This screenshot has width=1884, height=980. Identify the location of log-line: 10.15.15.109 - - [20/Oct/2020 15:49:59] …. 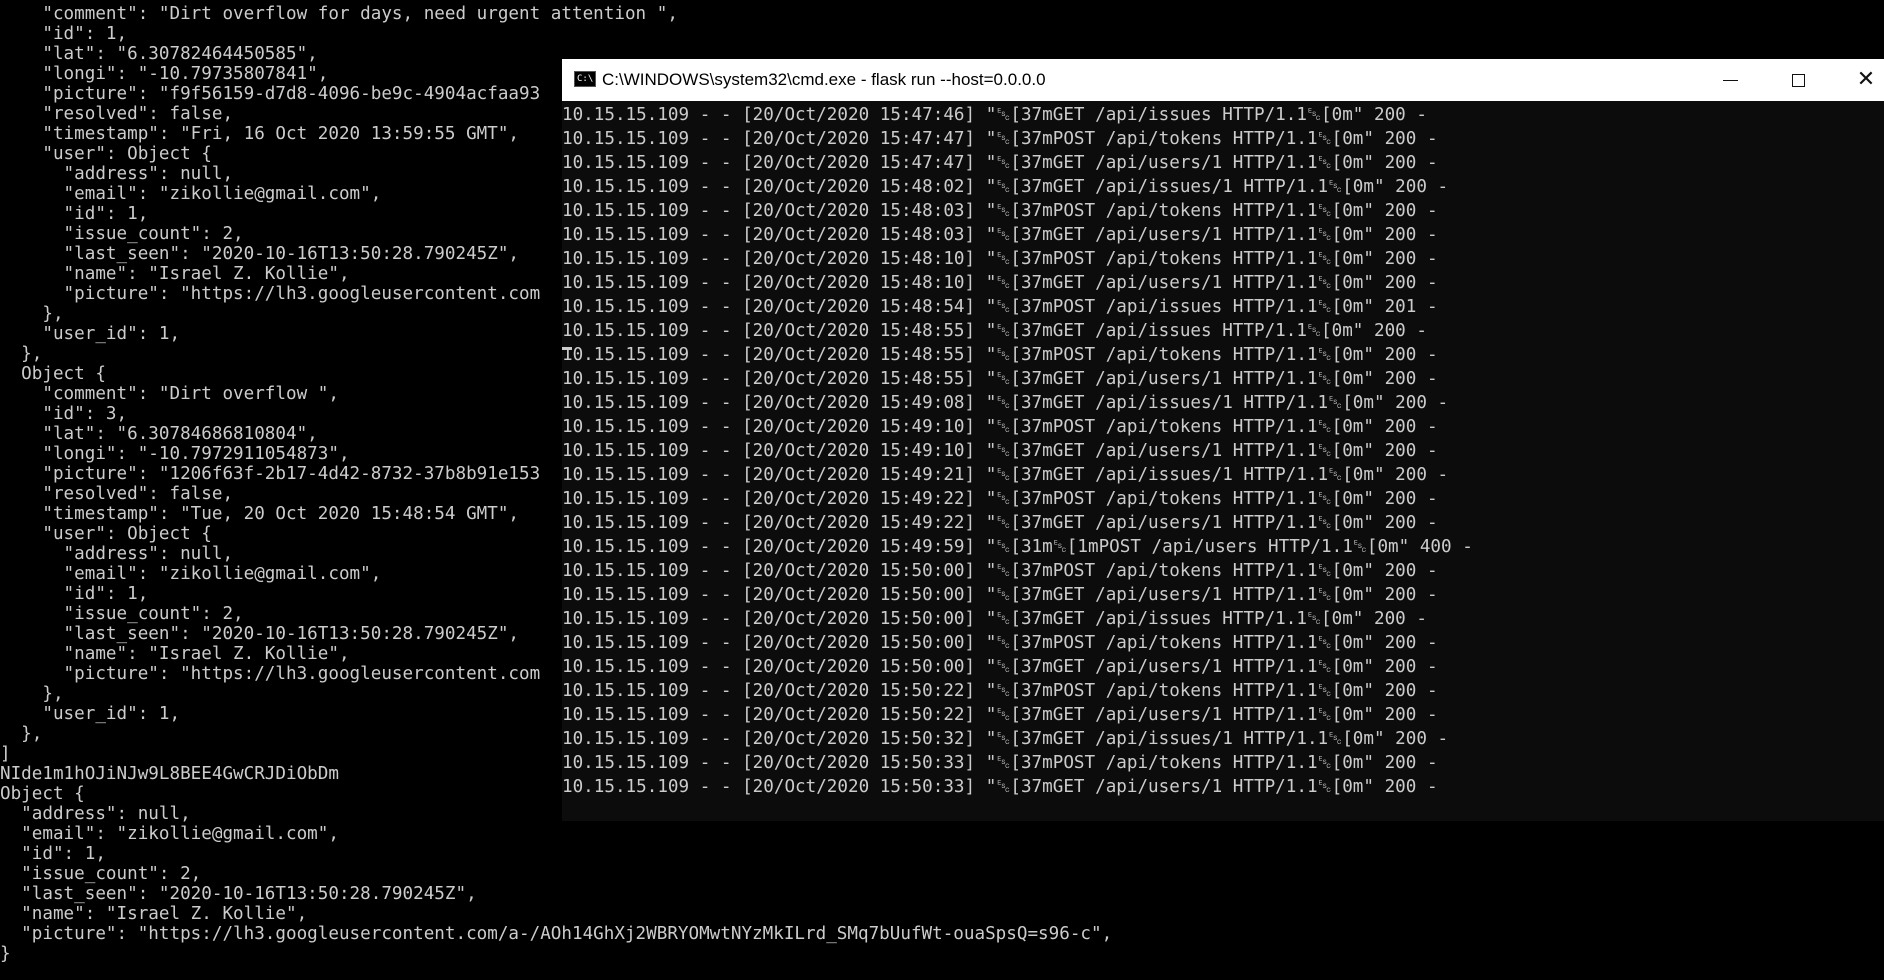
(1017, 547).